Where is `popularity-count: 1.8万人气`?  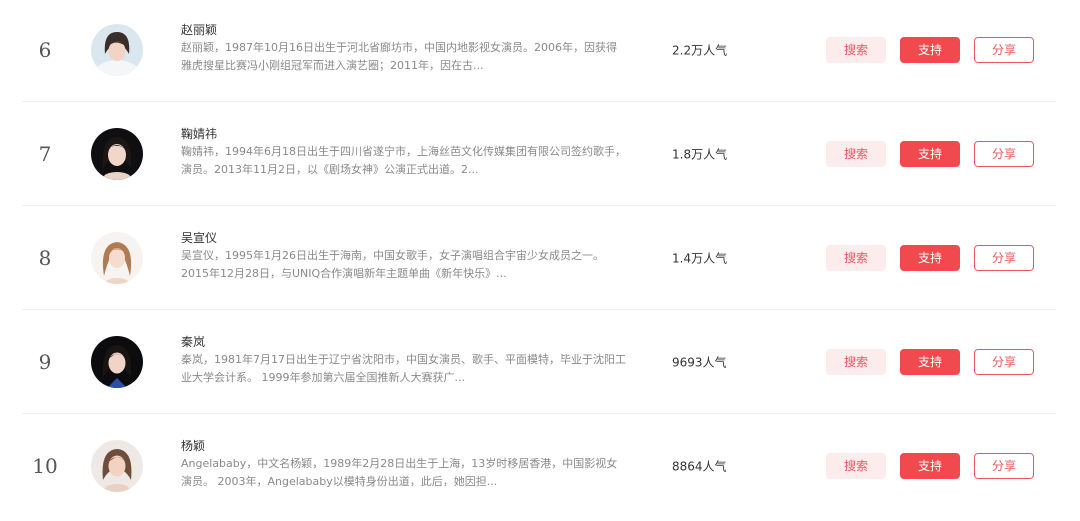 popularity-count: 1.8万人气 is located at coordinates (700, 154).